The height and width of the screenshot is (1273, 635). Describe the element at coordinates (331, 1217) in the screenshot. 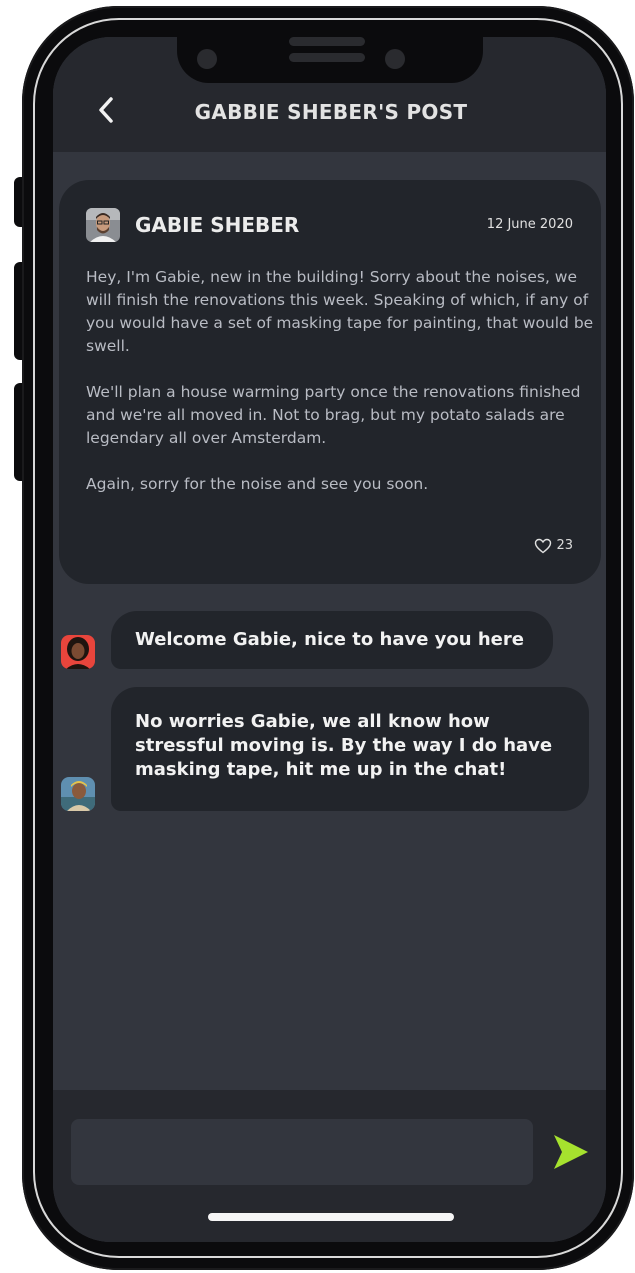

I see `home-indicator` at that location.